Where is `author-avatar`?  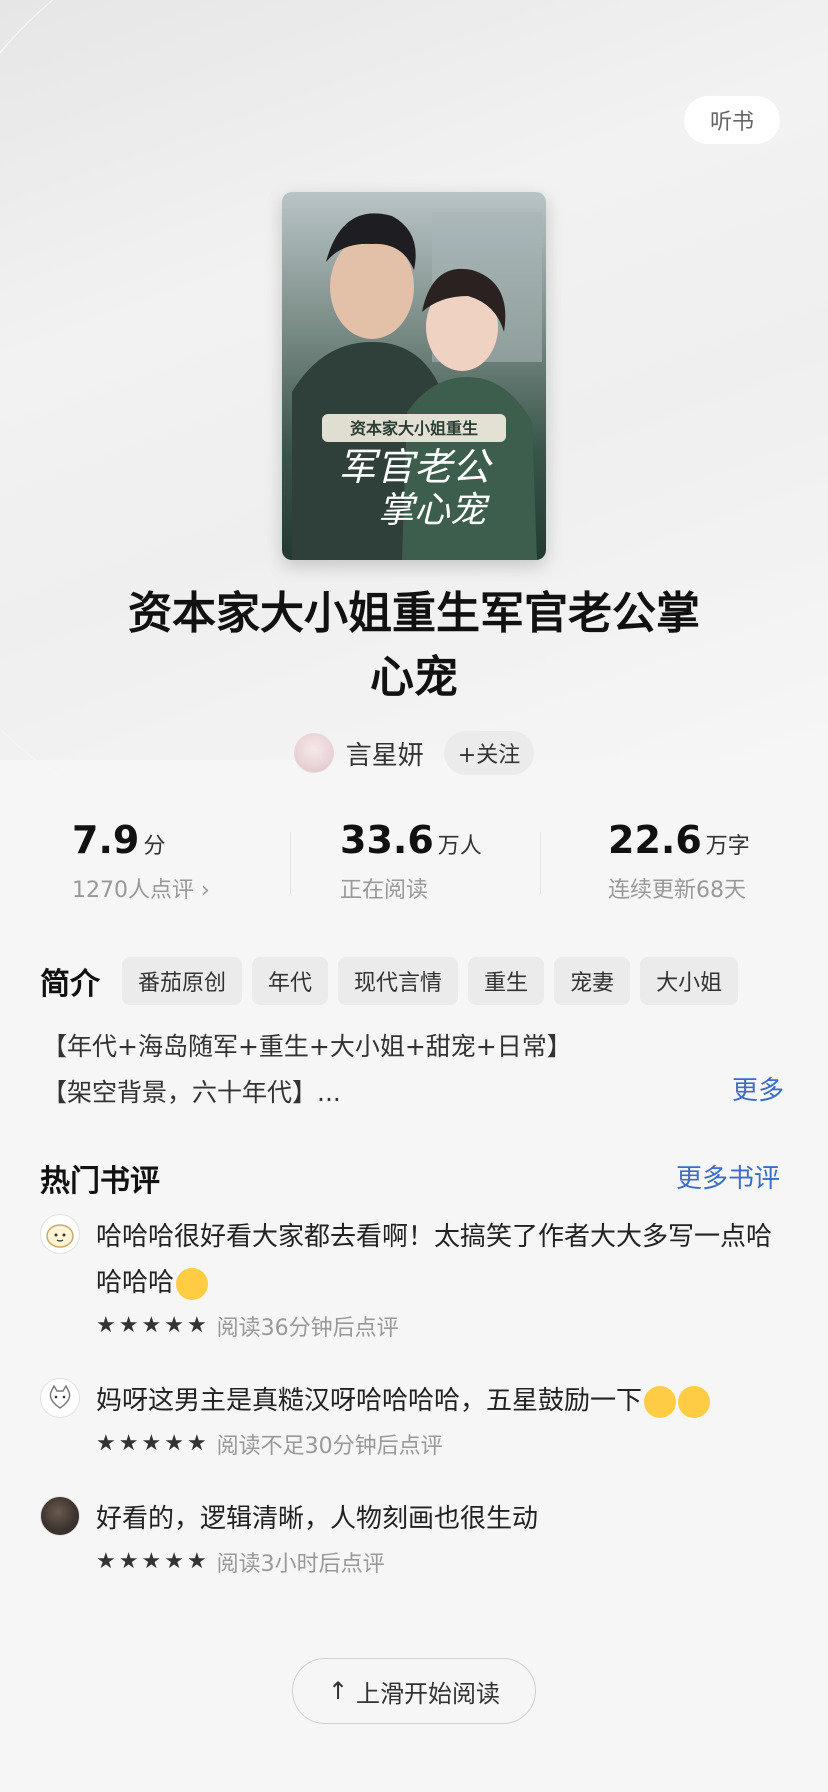
author-avatar is located at coordinates (313, 753).